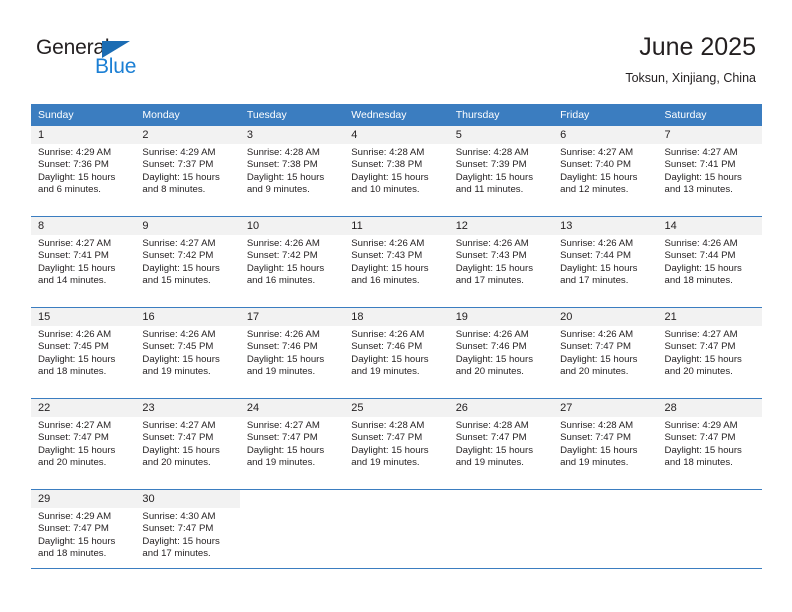 Image resolution: width=792 pixels, height=612 pixels. I want to click on general-blue-logo: General Blue, so click(136, 60).